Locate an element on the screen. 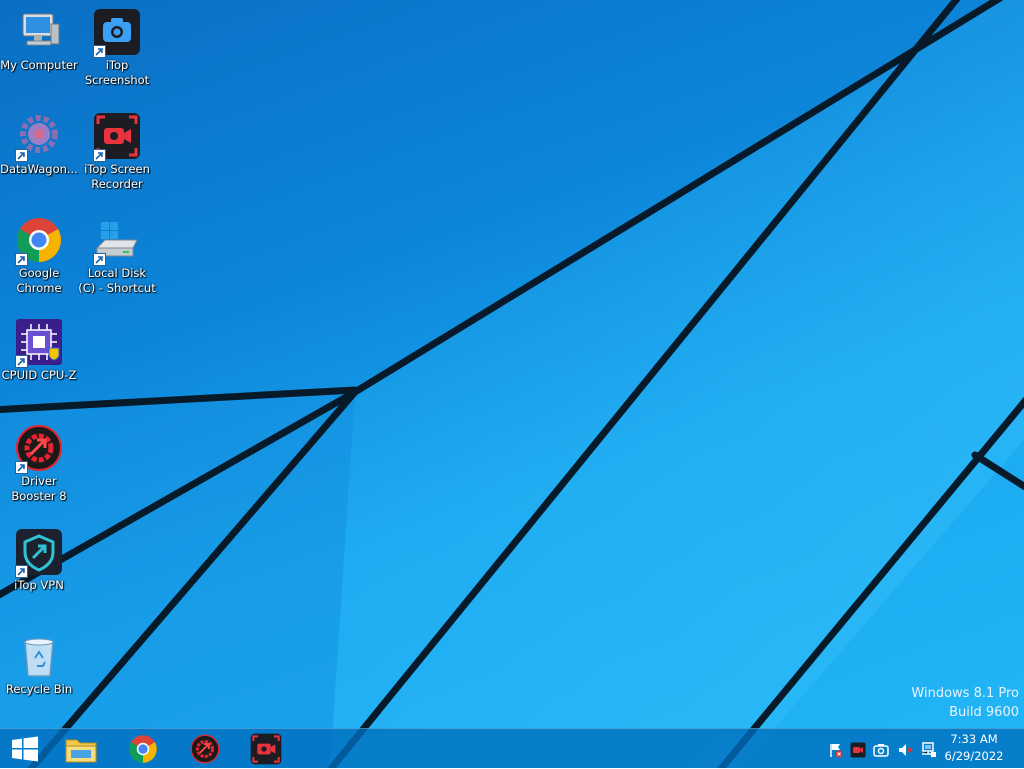  clock-time: 7:33 AM is located at coordinates (974, 739).